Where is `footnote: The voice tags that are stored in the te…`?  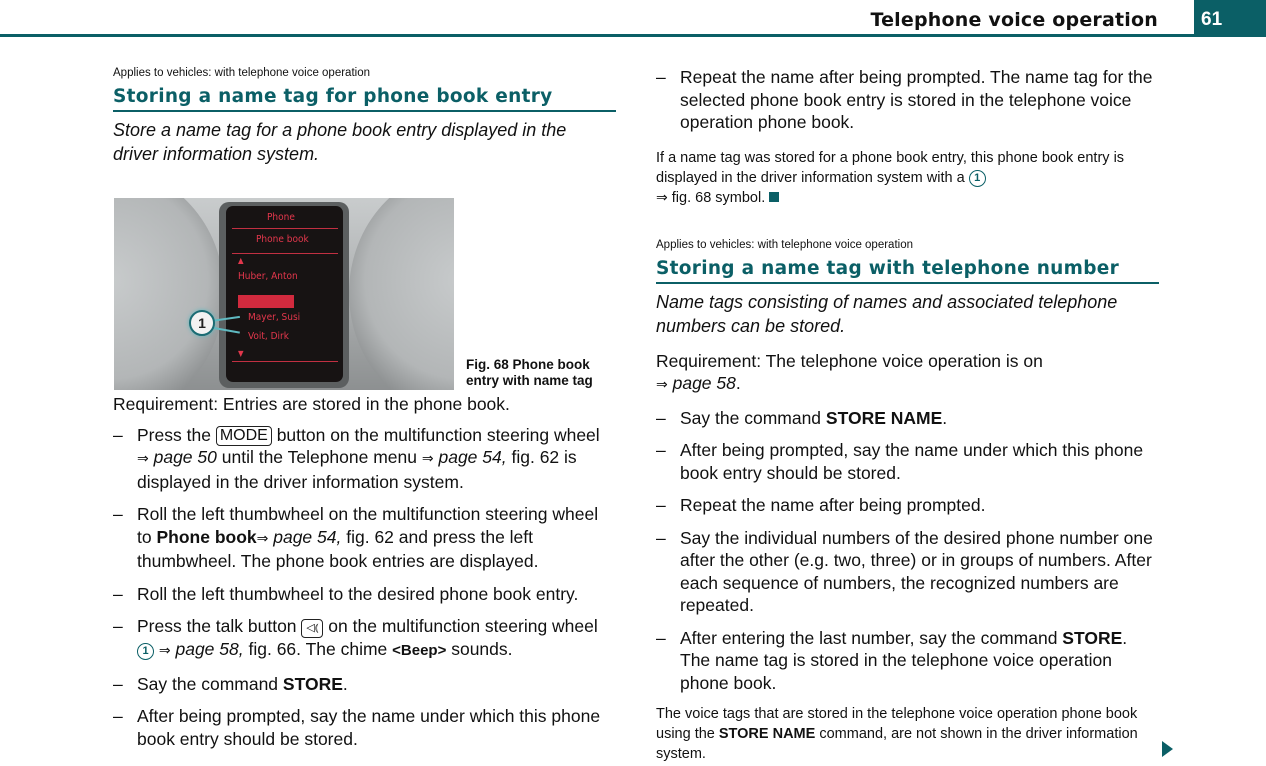 footnote: The voice tags that are stored in the te… is located at coordinates (897, 734).